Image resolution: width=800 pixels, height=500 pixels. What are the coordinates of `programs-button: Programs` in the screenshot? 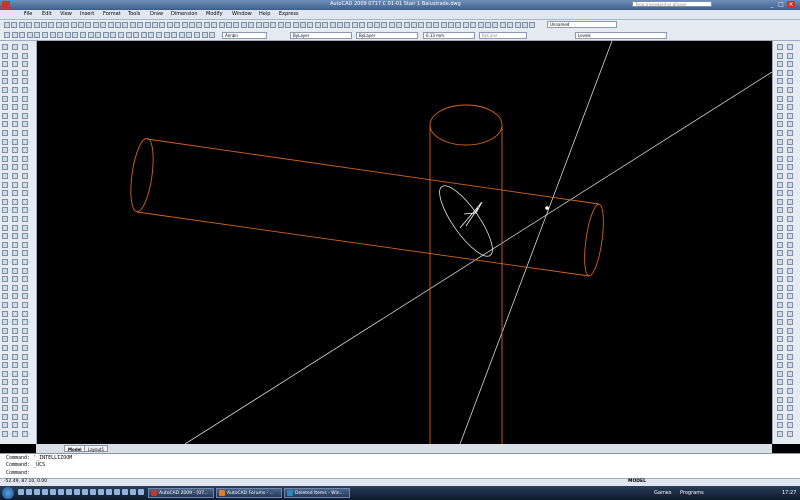 It's located at (692, 493).